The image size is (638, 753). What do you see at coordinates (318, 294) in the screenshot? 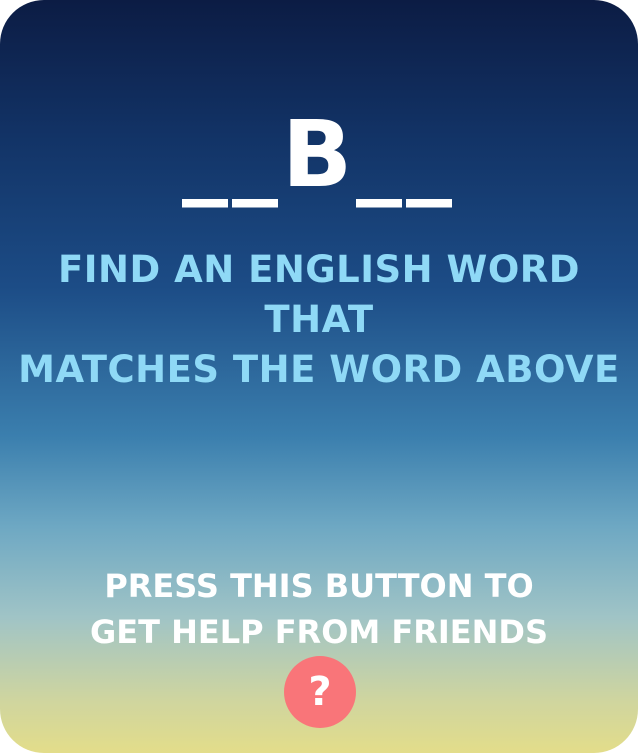
I see `instruction-line-1: FIND AN ENGLISH WORD THAT` at bounding box center [318, 294].